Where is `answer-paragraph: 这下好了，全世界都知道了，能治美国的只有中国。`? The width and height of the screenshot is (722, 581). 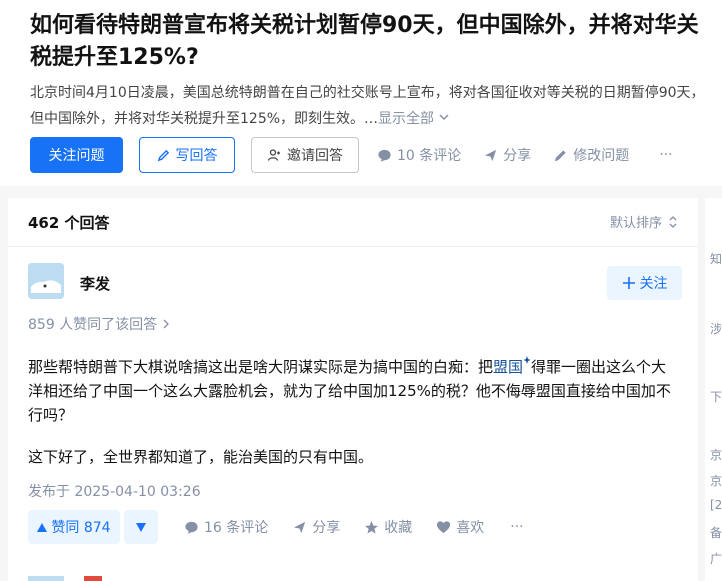 answer-paragraph: 这下好了，全世界都知道了，能治美国的只有中国。 is located at coordinates (201, 457).